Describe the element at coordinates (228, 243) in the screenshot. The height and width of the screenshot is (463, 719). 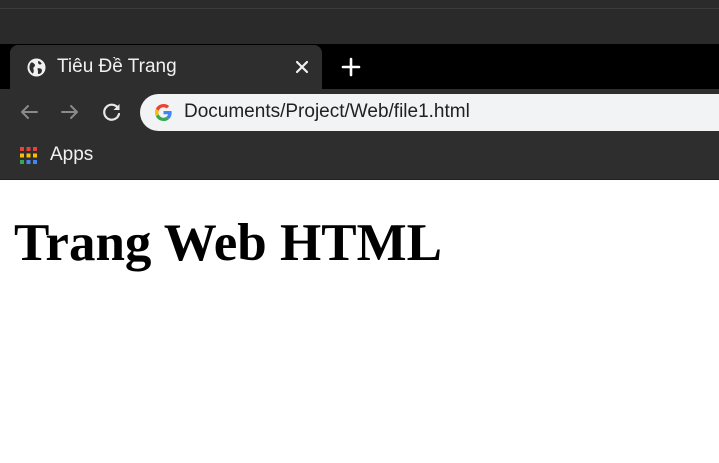
I see `page-heading: Trang Web HTML` at that location.